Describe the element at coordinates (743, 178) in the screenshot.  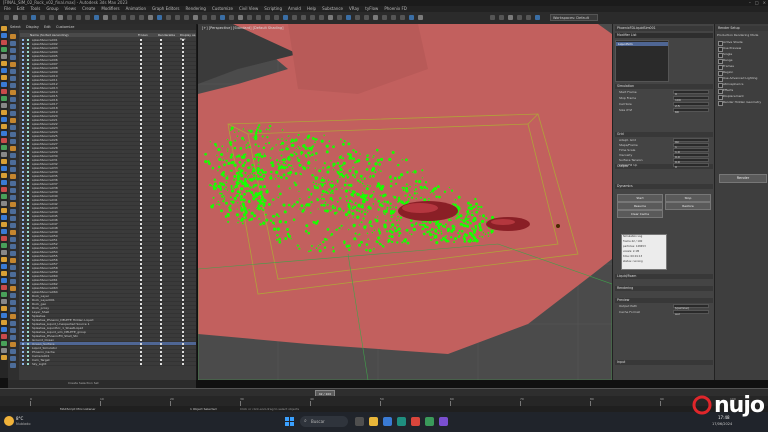
I see `render-button: Render` at that location.